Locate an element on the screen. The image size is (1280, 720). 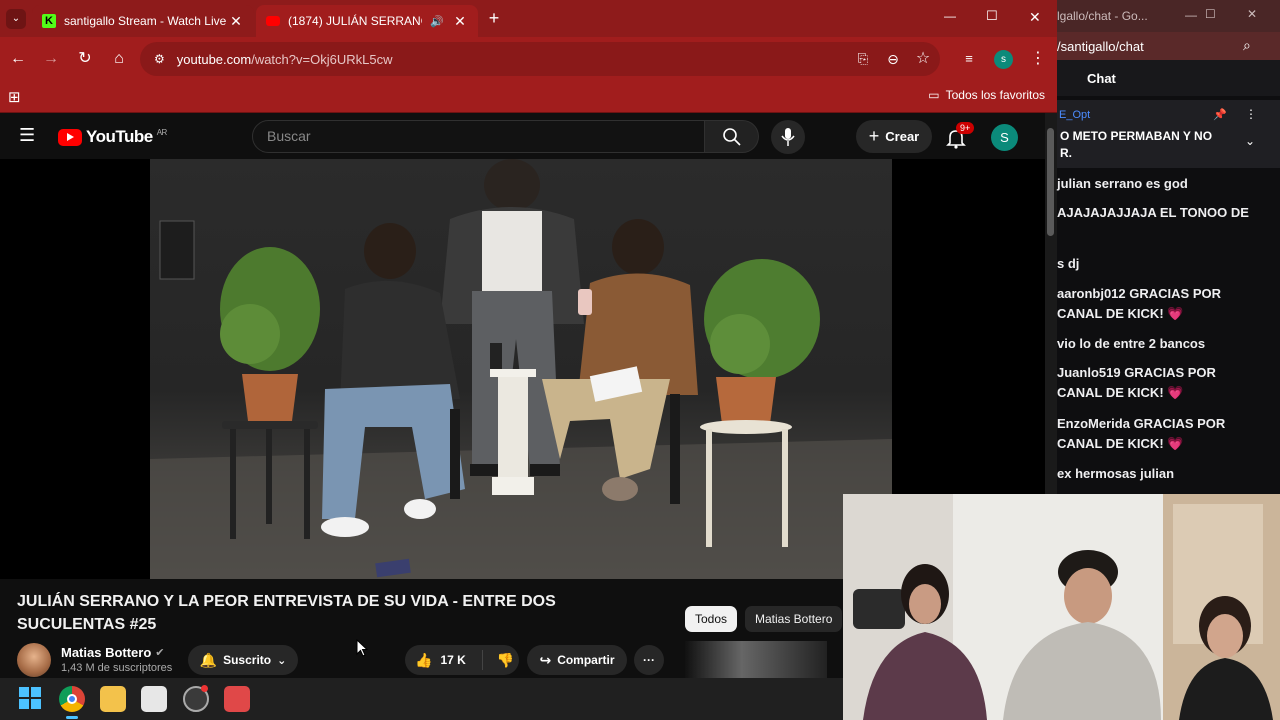
recommended-thumbnail is located at coordinates (756, 659).